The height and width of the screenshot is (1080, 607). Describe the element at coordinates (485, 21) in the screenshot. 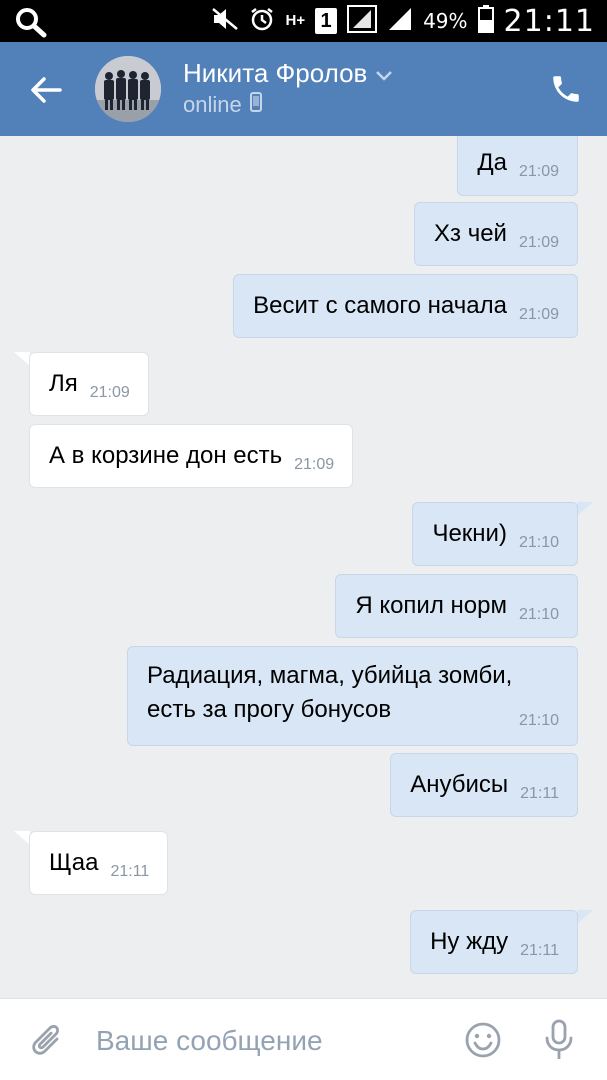

I see `battery-icon` at that location.